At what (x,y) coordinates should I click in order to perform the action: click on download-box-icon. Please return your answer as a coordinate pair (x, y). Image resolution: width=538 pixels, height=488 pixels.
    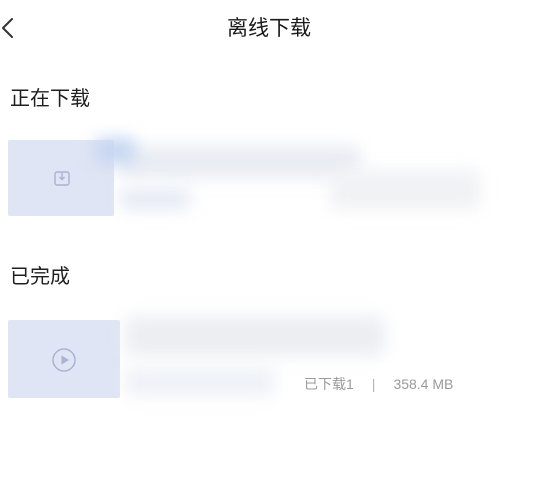
    Looking at the image, I should click on (62, 178).